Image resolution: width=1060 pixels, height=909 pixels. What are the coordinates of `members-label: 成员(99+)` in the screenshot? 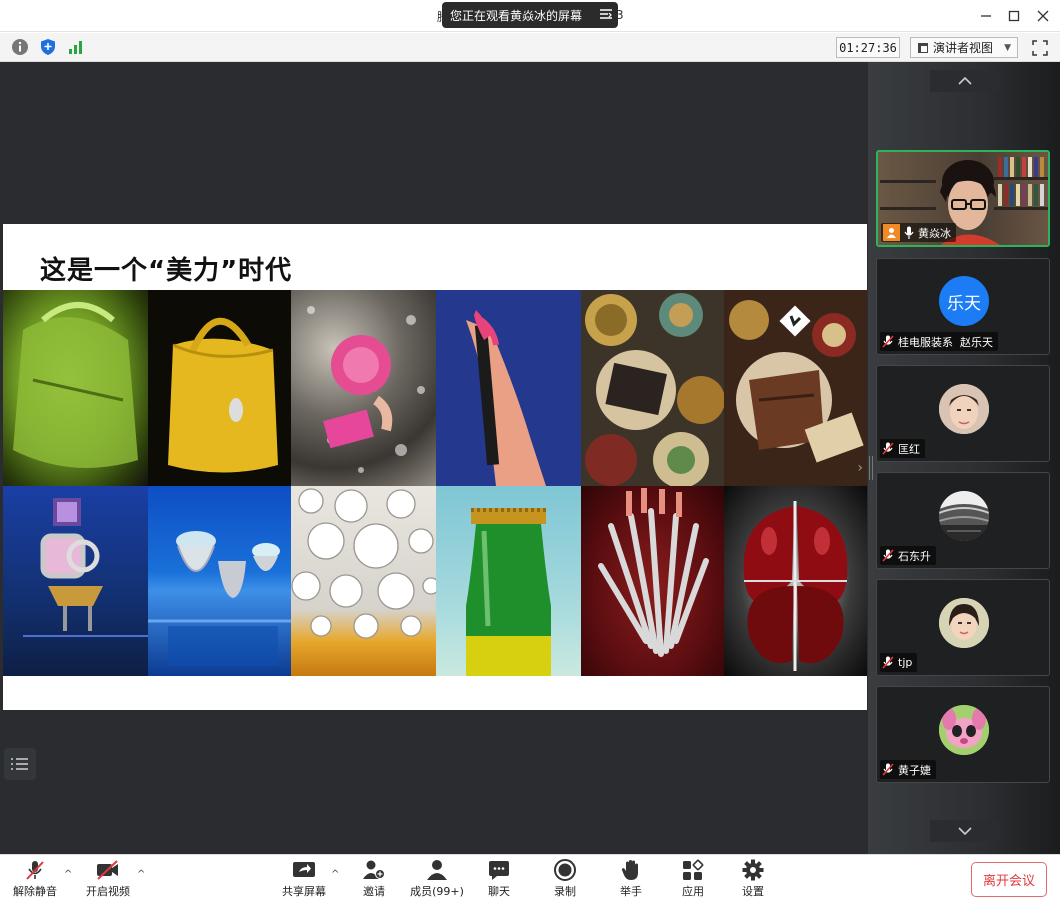 It's located at (437, 891).